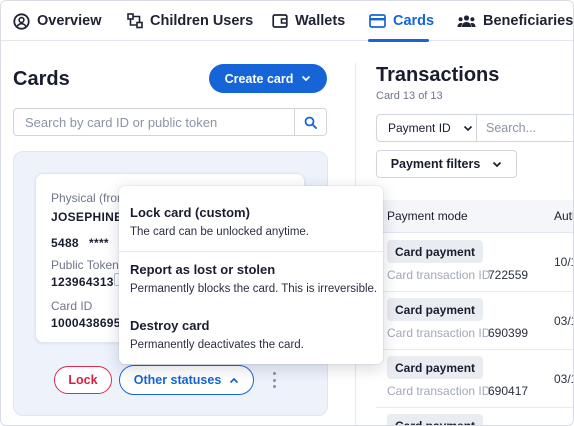 The width and height of the screenshot is (574, 426). I want to click on other-statuses-label: Other statuses, so click(177, 380).